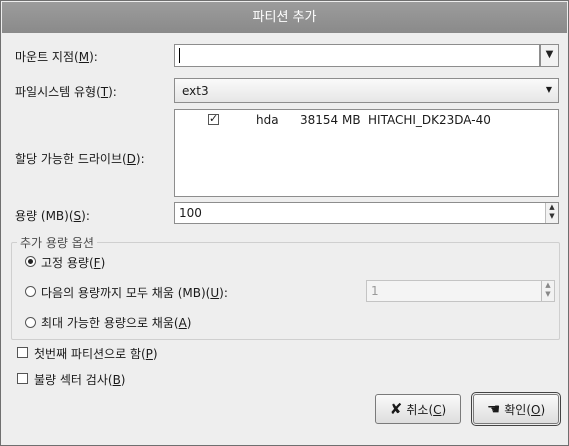 This screenshot has width=569, height=446. I want to click on pointing-hand-icon: ☚, so click(493, 409).